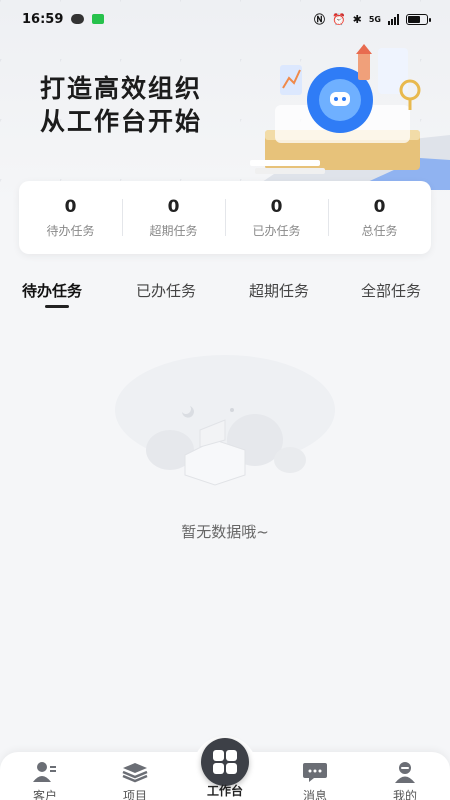 This screenshot has height=800, width=450. I want to click on tab-pending: 待办任务, so click(52, 290).